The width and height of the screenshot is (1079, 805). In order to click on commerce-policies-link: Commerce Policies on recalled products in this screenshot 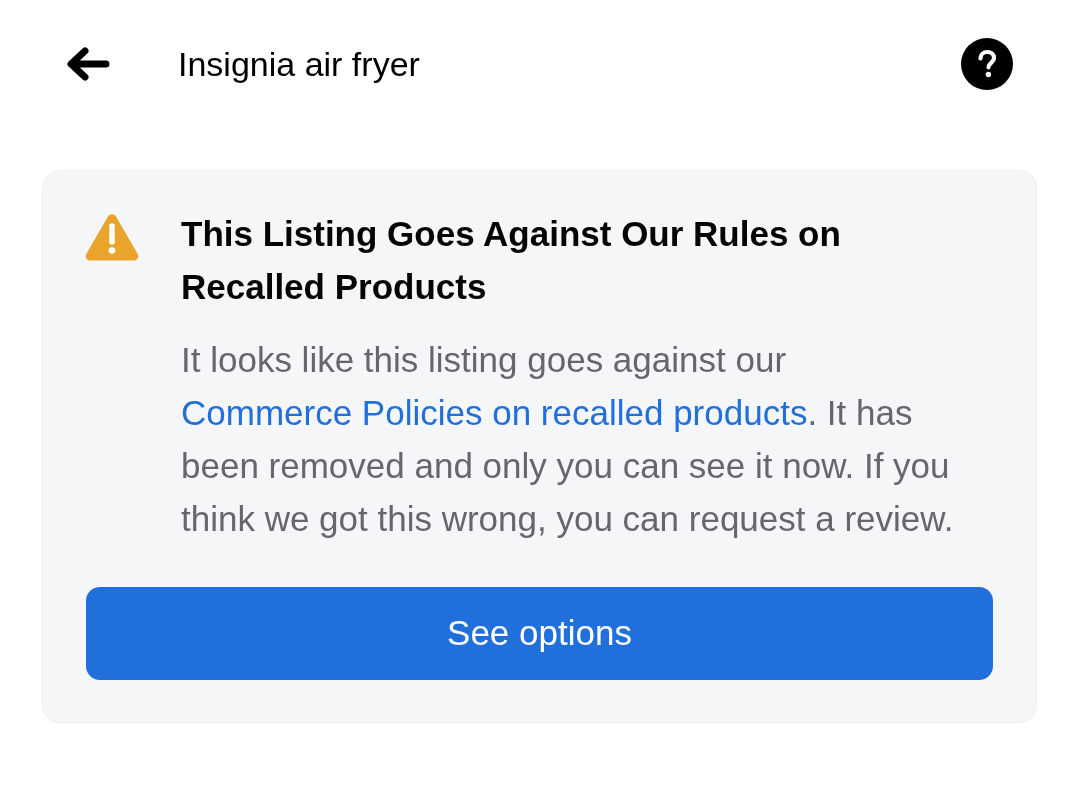, I will do `click(494, 412)`.